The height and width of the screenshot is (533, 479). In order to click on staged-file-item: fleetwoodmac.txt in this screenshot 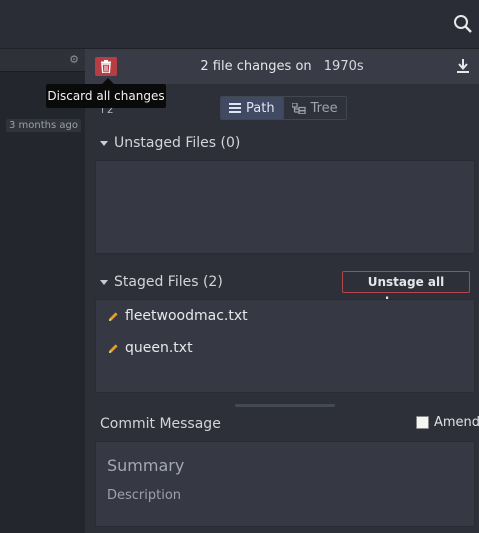, I will do `click(178, 316)`.